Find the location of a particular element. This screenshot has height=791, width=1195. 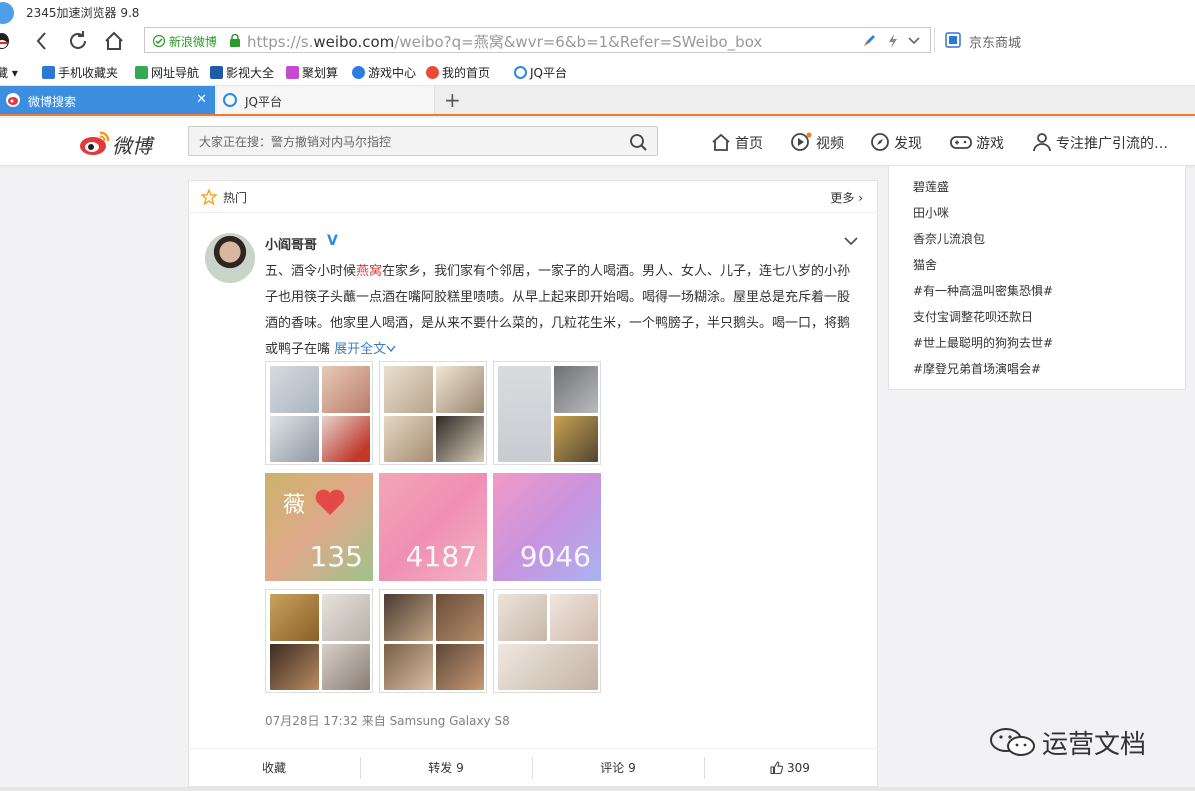

hot-topic-item: 猫舍 is located at coordinates (925, 264).